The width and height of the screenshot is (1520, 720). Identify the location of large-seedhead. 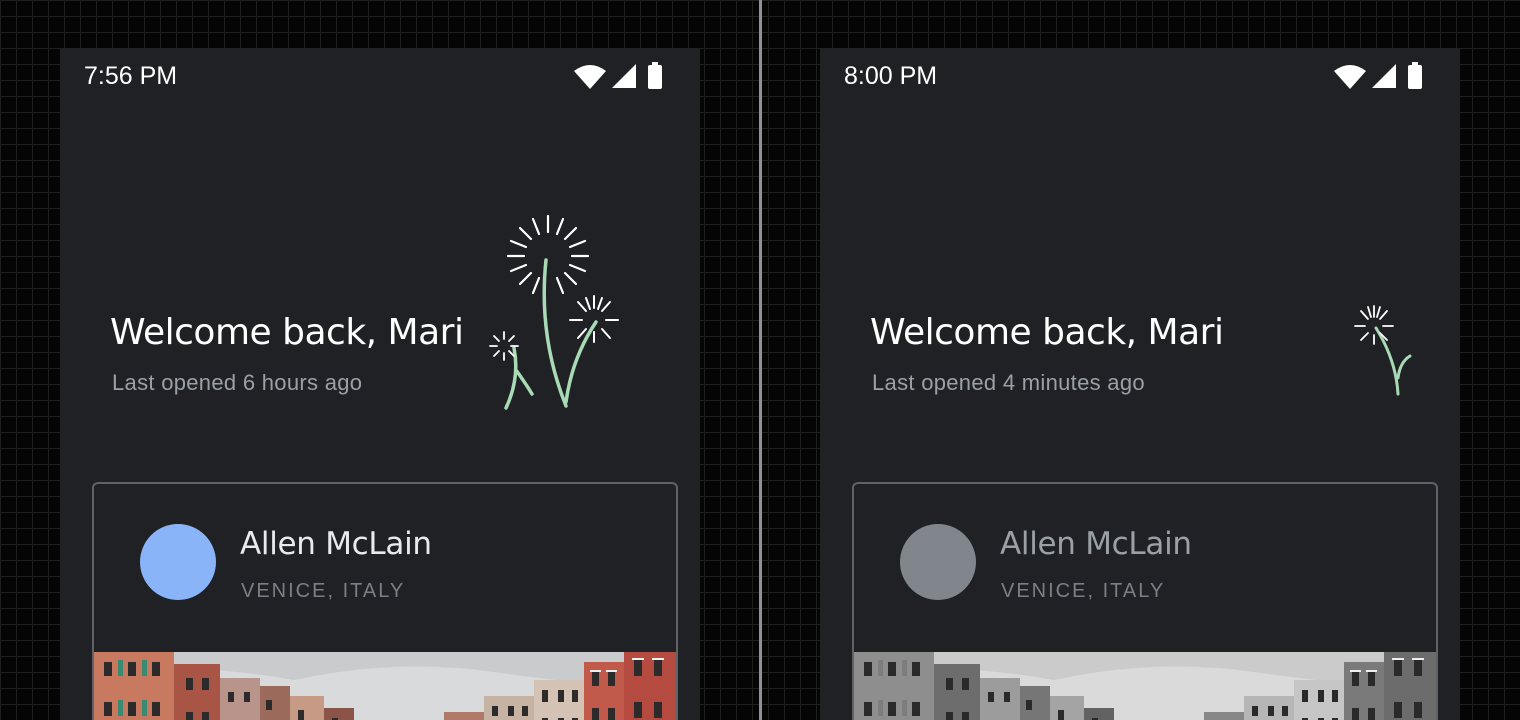
(548, 254).